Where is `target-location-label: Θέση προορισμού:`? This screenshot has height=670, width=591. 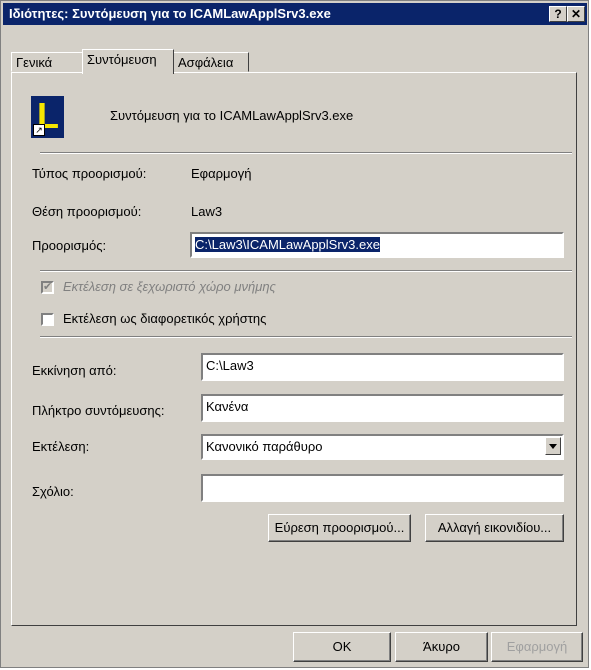
target-location-label: Θέση προορισμού: is located at coordinates (87, 211).